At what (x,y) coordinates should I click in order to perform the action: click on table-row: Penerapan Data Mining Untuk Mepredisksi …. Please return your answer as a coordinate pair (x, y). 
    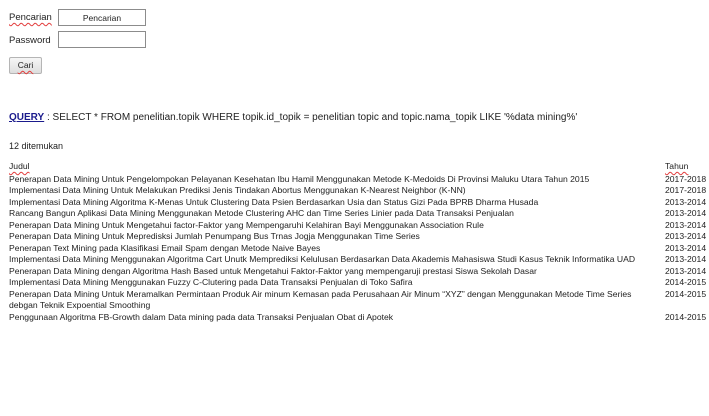
    Looking at the image, I should click on (358, 237).